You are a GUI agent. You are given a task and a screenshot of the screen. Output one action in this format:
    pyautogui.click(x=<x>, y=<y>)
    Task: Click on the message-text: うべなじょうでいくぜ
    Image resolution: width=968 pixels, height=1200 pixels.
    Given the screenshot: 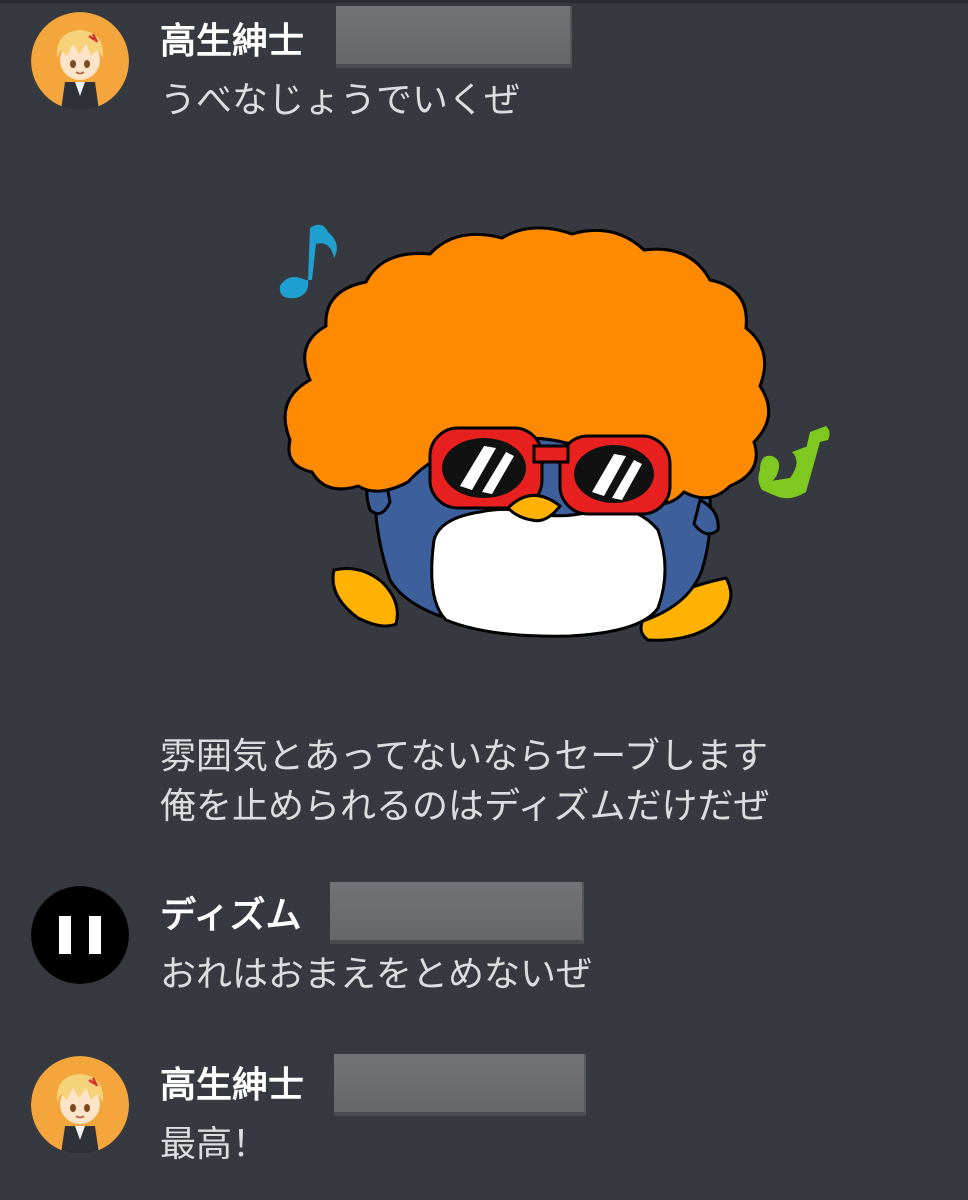 What is the action you would take?
    pyautogui.click(x=340, y=100)
    